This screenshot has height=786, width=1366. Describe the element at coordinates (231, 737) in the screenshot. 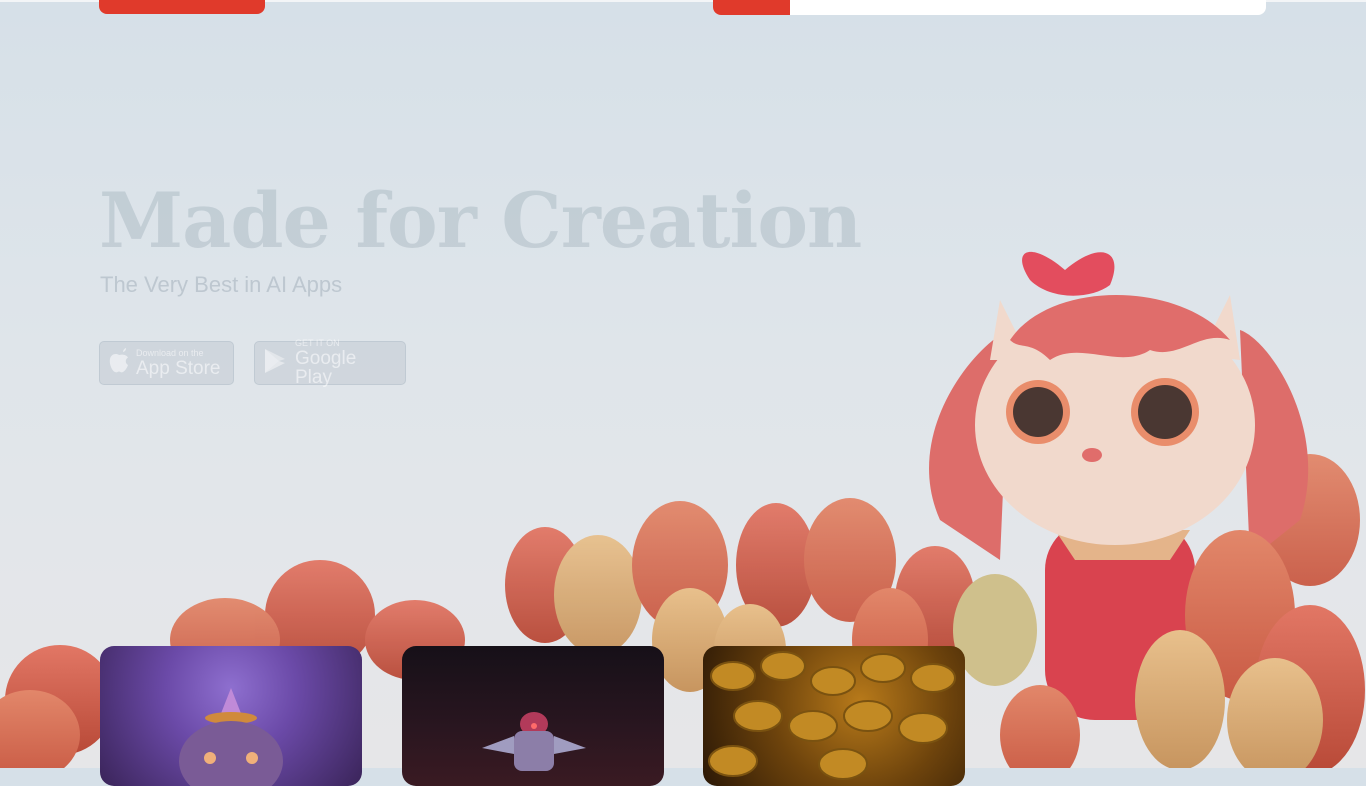

I see `wizard-character-image` at that location.